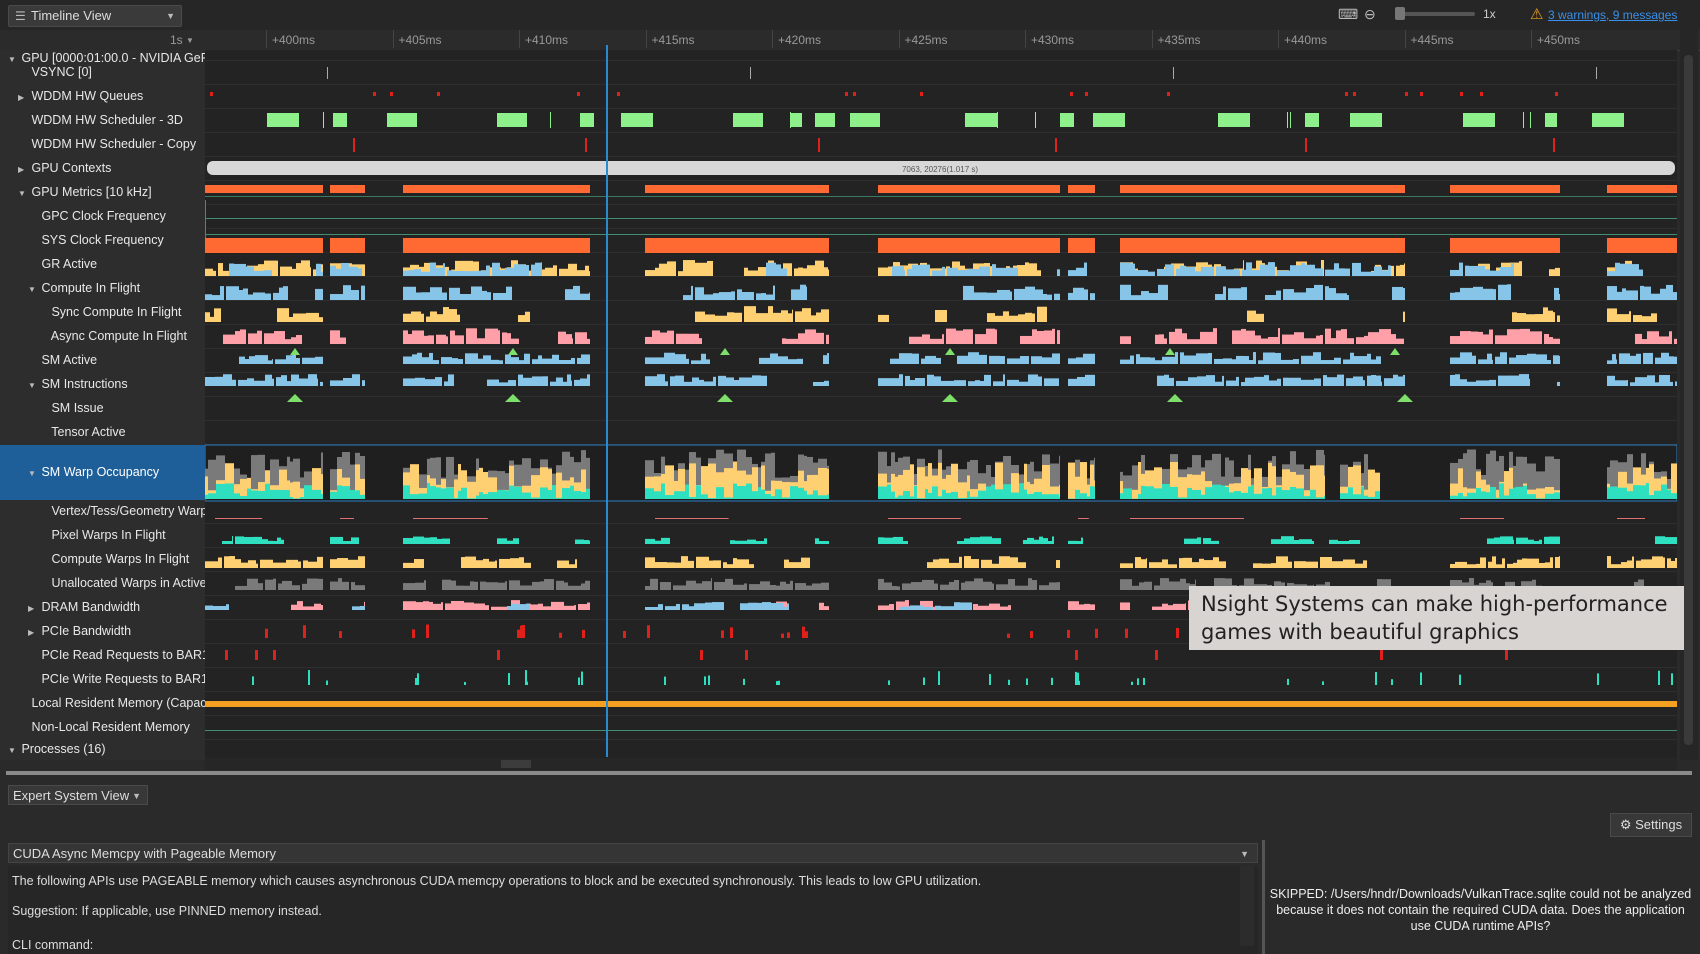  What do you see at coordinates (111, 168) in the screenshot?
I see `track-row-label: ▶ GPU Contexts` at bounding box center [111, 168].